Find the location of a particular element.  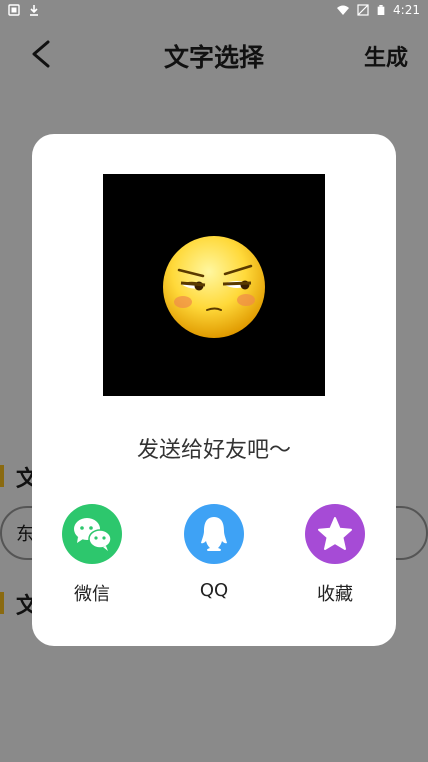

share-prompt: 发送给好友吧～ is located at coordinates (213, 450).